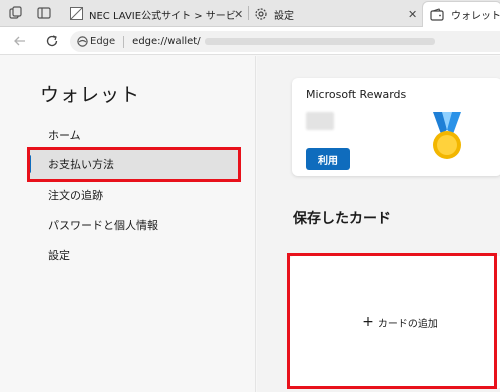 The height and width of the screenshot is (392, 500). What do you see at coordinates (134, 255) in the screenshot?
I see `sidebar-item-settings: 設定` at bounding box center [134, 255].